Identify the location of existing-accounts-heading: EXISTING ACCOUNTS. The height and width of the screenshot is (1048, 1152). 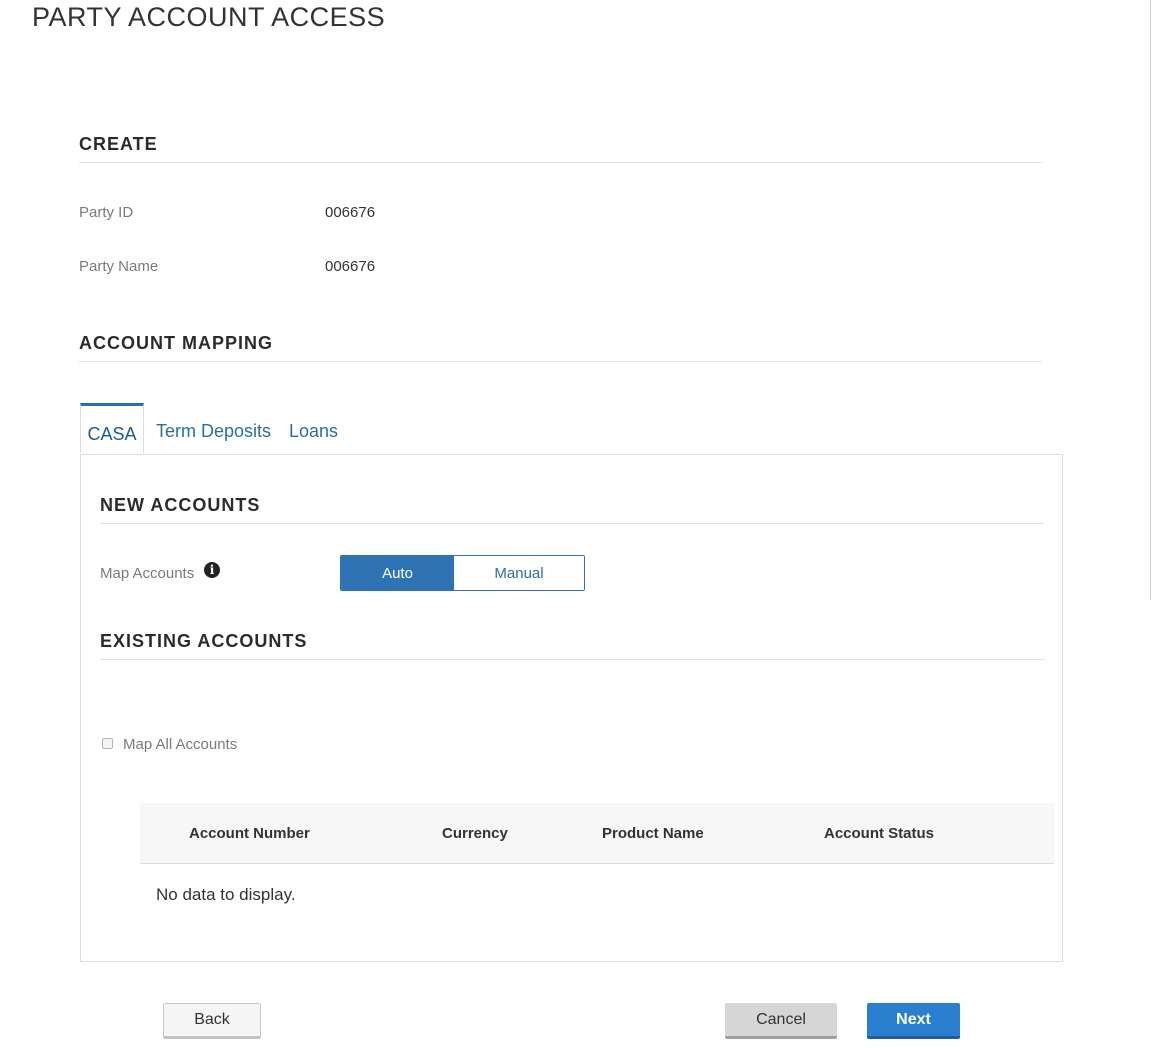
(204, 641).